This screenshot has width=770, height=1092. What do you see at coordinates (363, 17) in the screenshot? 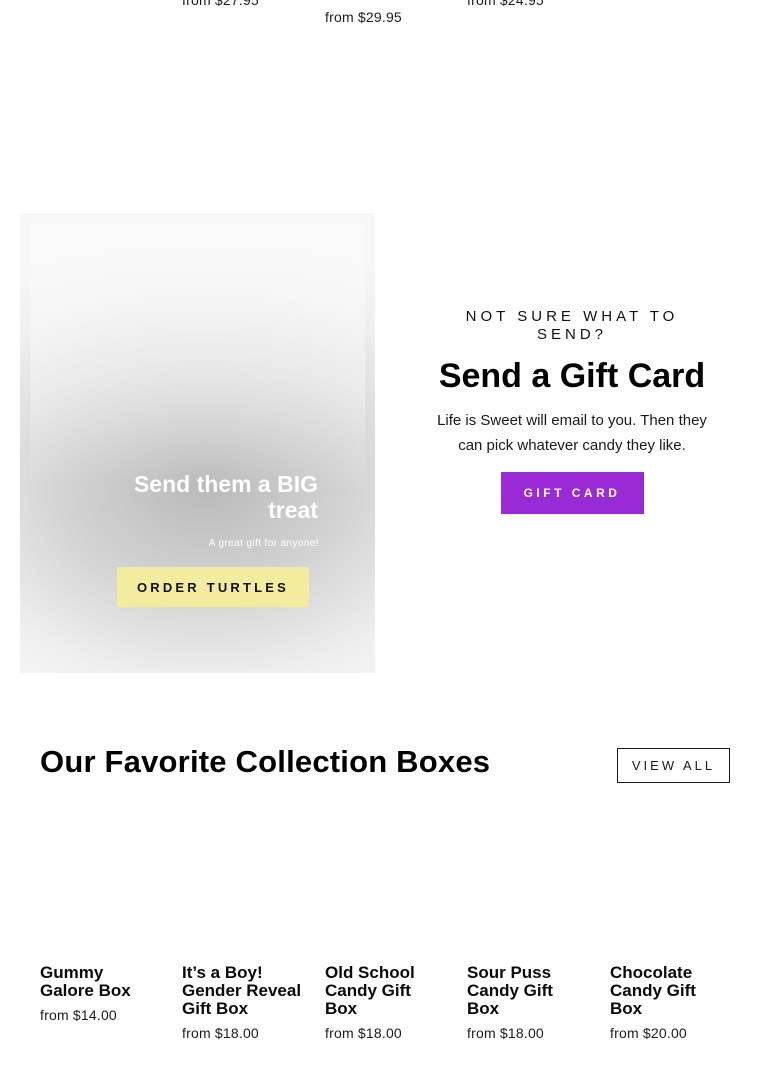
I see `product-price: from $29.95` at bounding box center [363, 17].